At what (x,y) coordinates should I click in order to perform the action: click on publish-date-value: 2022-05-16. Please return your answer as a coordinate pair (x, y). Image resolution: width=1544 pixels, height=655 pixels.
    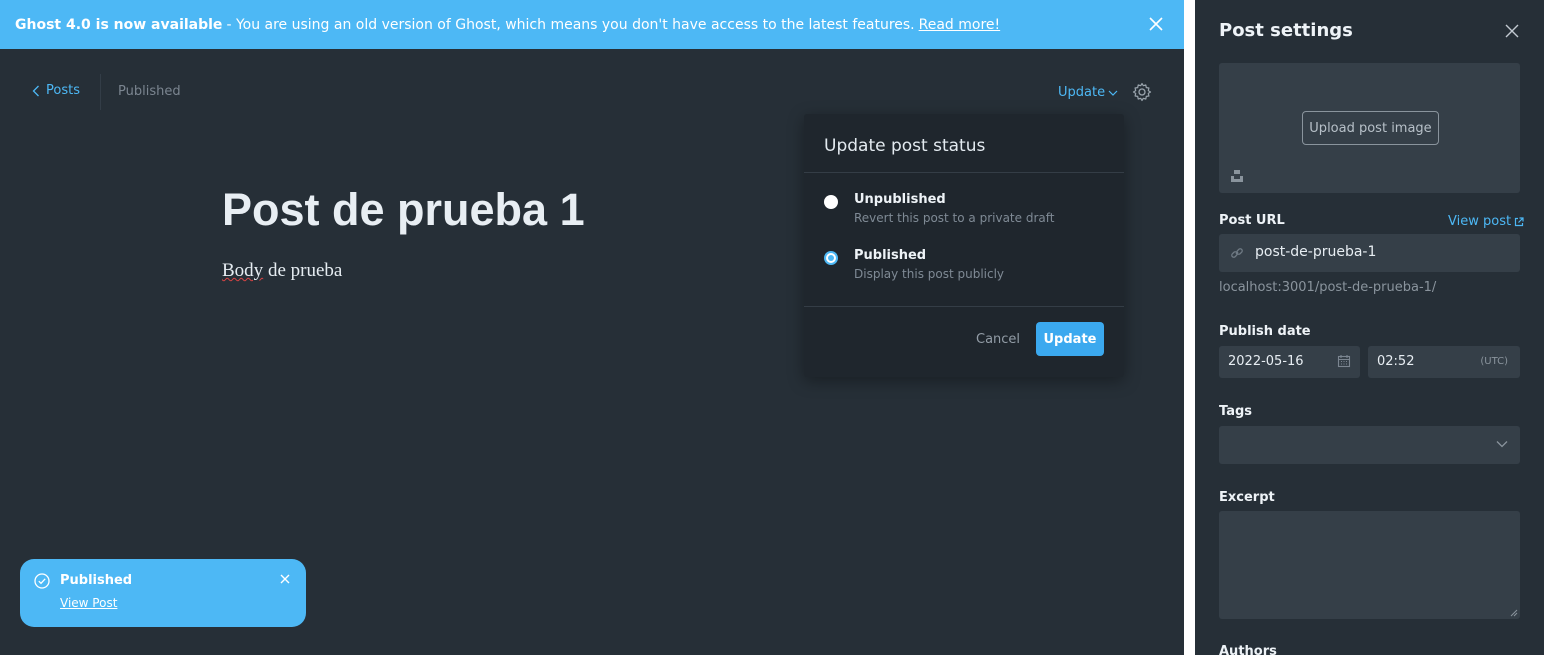
    Looking at the image, I should click on (1266, 361).